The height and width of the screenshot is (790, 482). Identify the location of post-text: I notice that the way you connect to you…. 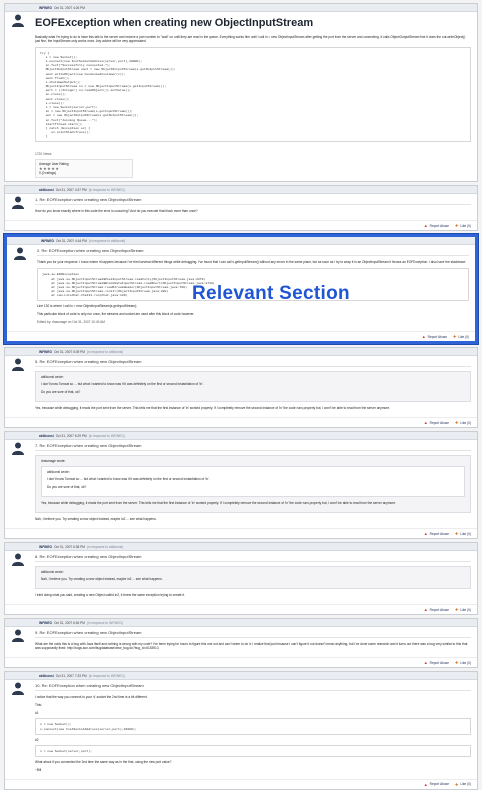
(91, 697).